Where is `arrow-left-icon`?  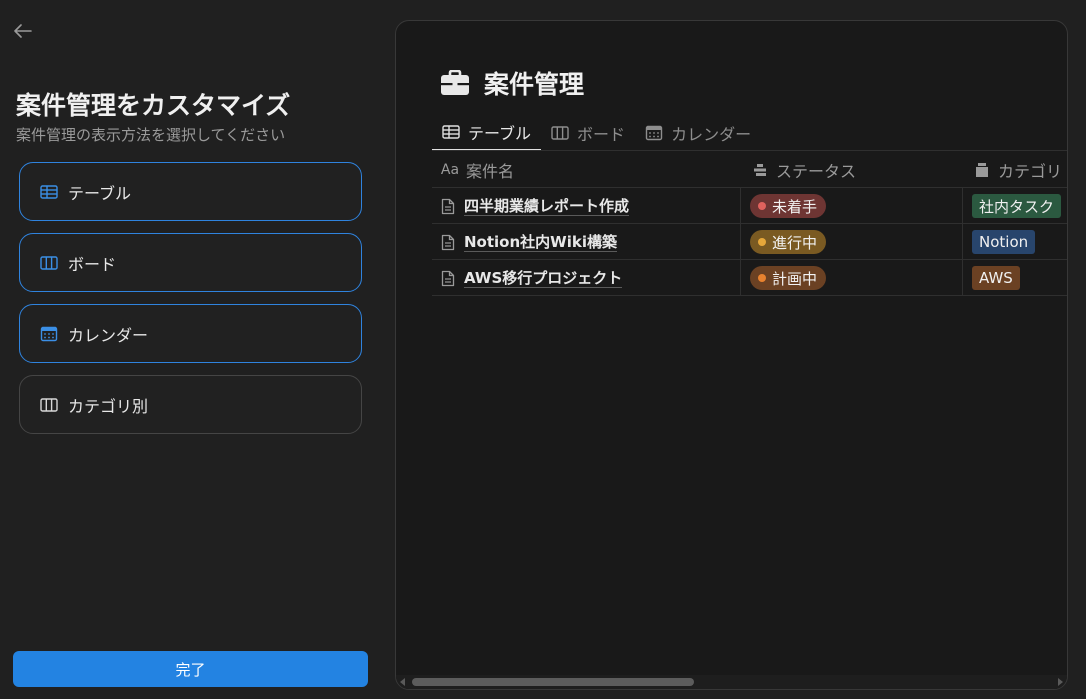 arrow-left-icon is located at coordinates (23, 31).